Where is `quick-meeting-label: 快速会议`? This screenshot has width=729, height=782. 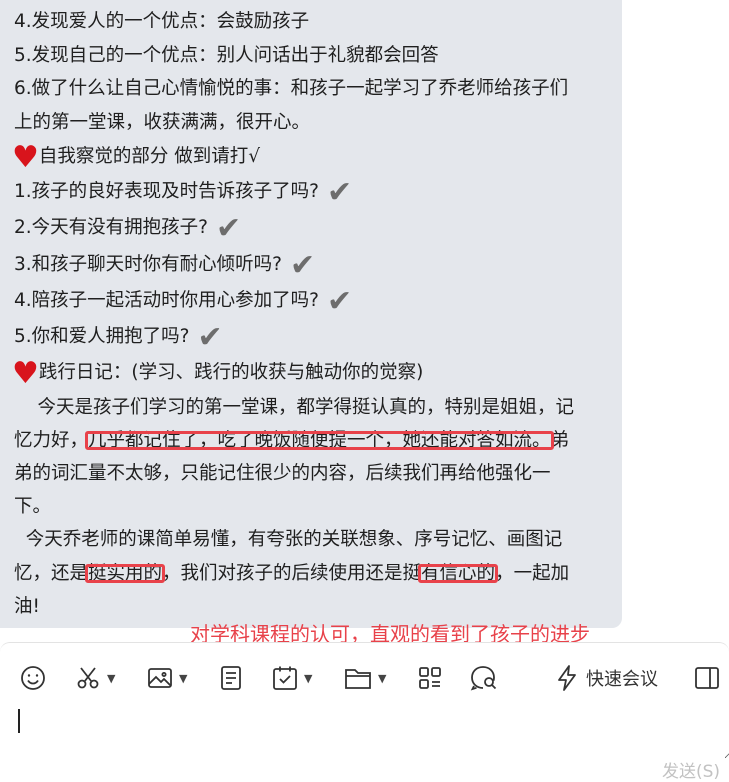 quick-meeting-label: 快速会议 is located at coordinates (622, 679).